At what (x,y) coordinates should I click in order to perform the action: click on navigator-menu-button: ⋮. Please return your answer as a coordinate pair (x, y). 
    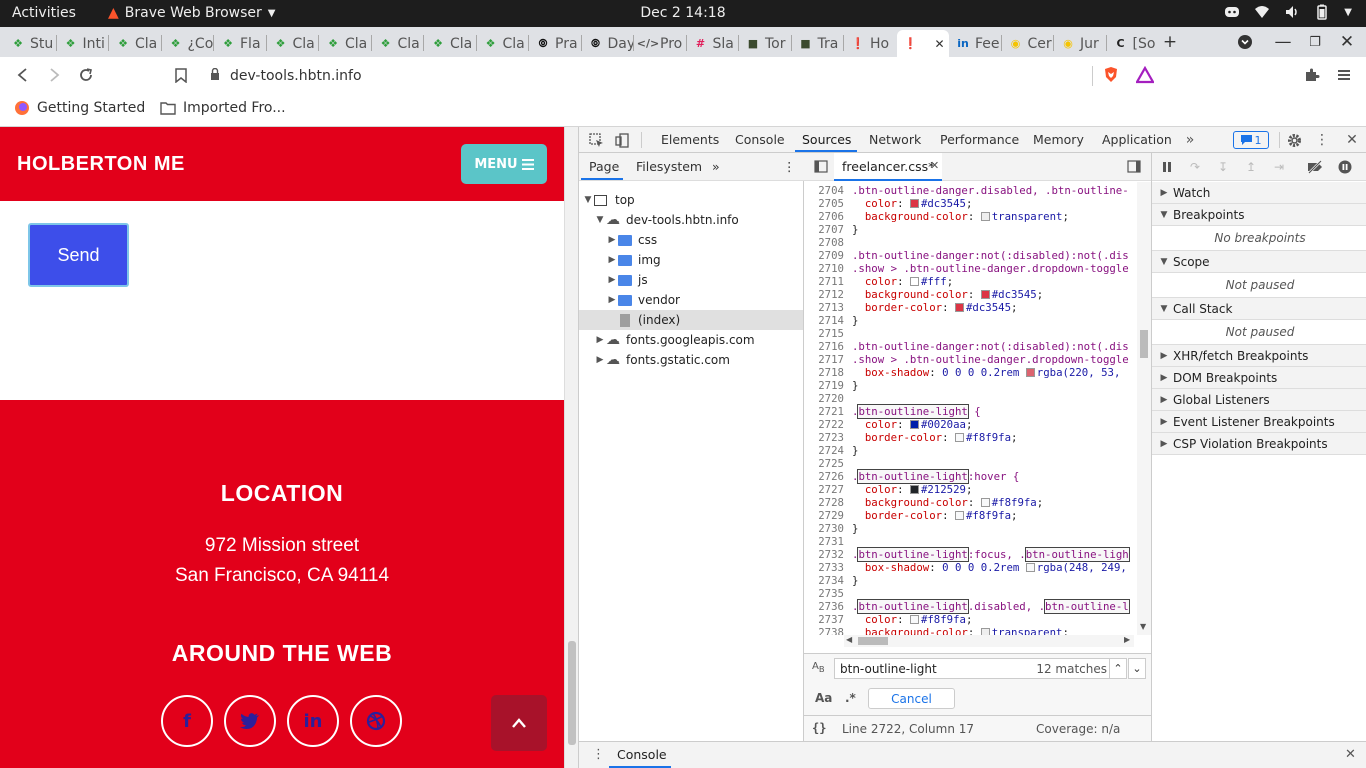
    Looking at the image, I should click on (789, 166).